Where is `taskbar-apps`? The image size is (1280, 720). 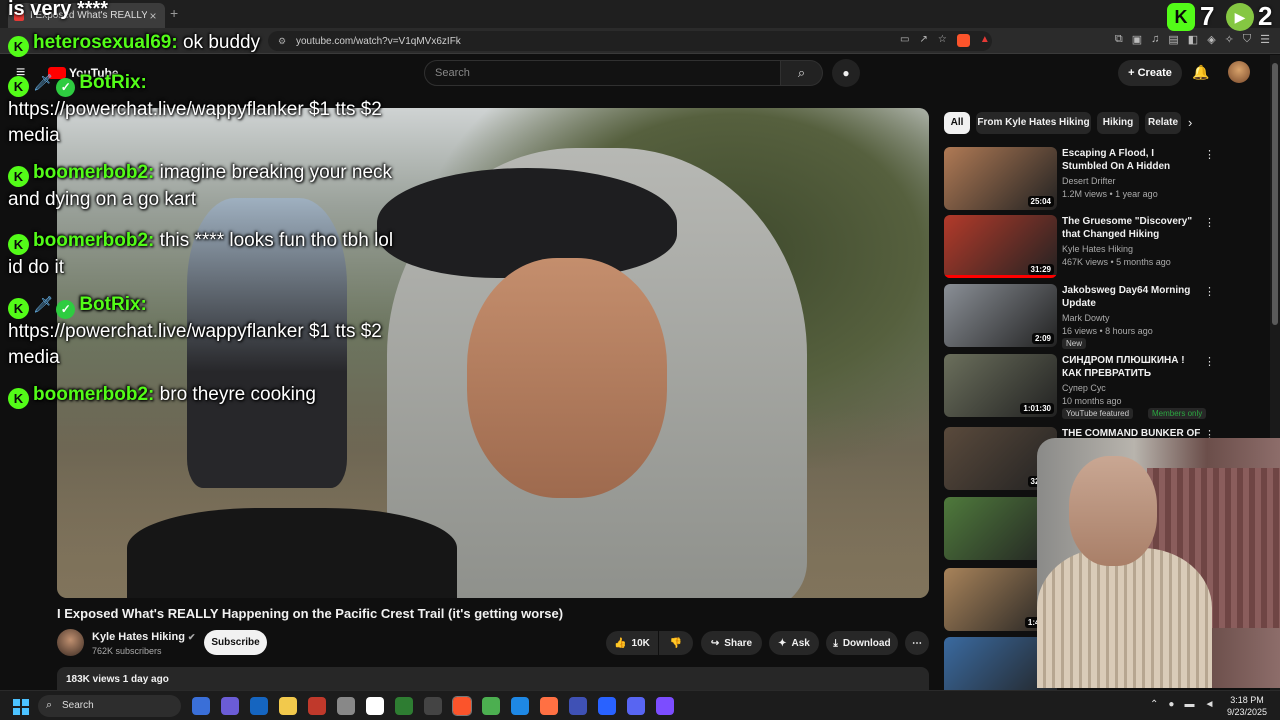
taskbar-apps is located at coordinates (433, 706).